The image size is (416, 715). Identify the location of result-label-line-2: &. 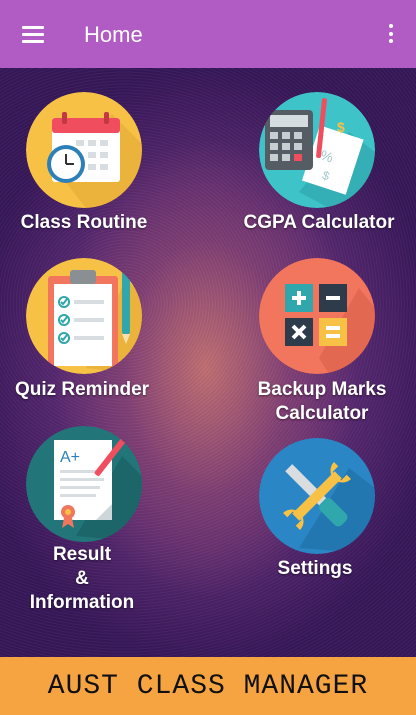
(82, 578).